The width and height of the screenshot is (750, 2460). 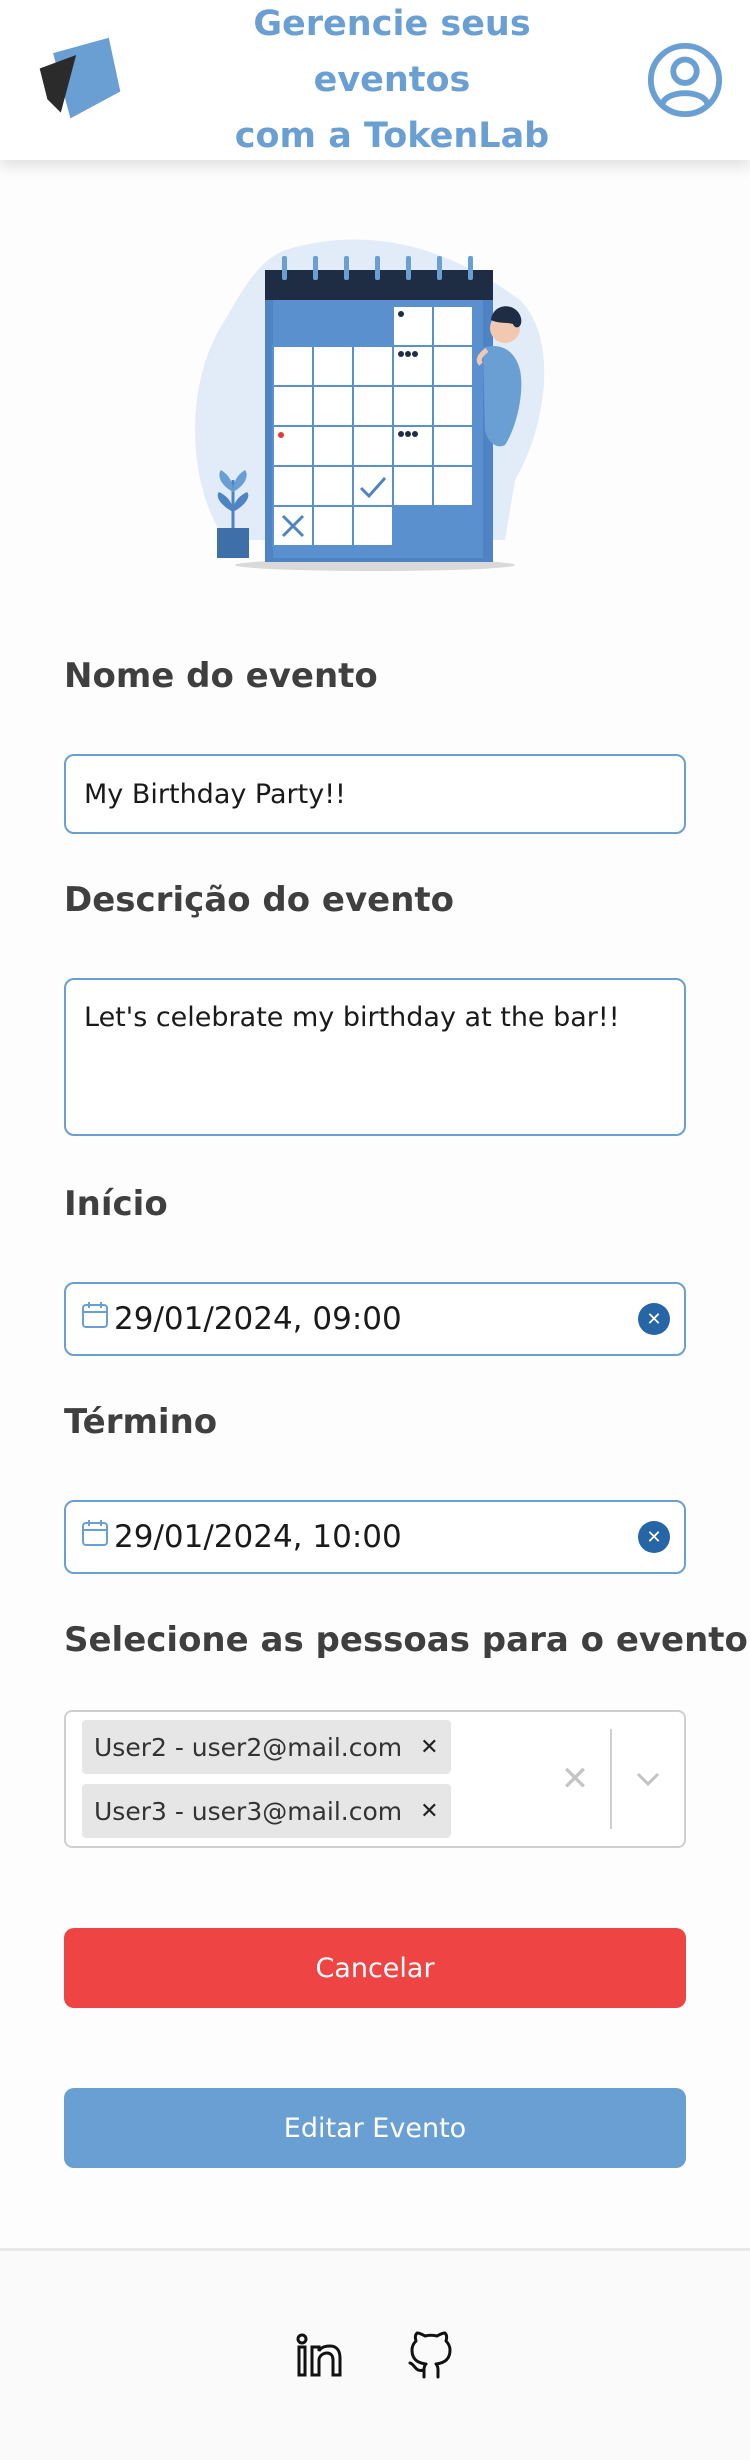 I want to click on end-date-value: 29/01/2024, 10:00, so click(x=258, y=1537).